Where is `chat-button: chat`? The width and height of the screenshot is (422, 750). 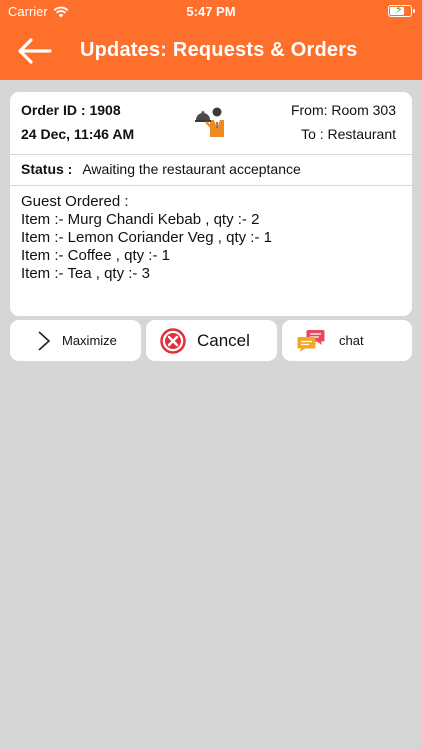 chat-button: chat is located at coordinates (347, 340).